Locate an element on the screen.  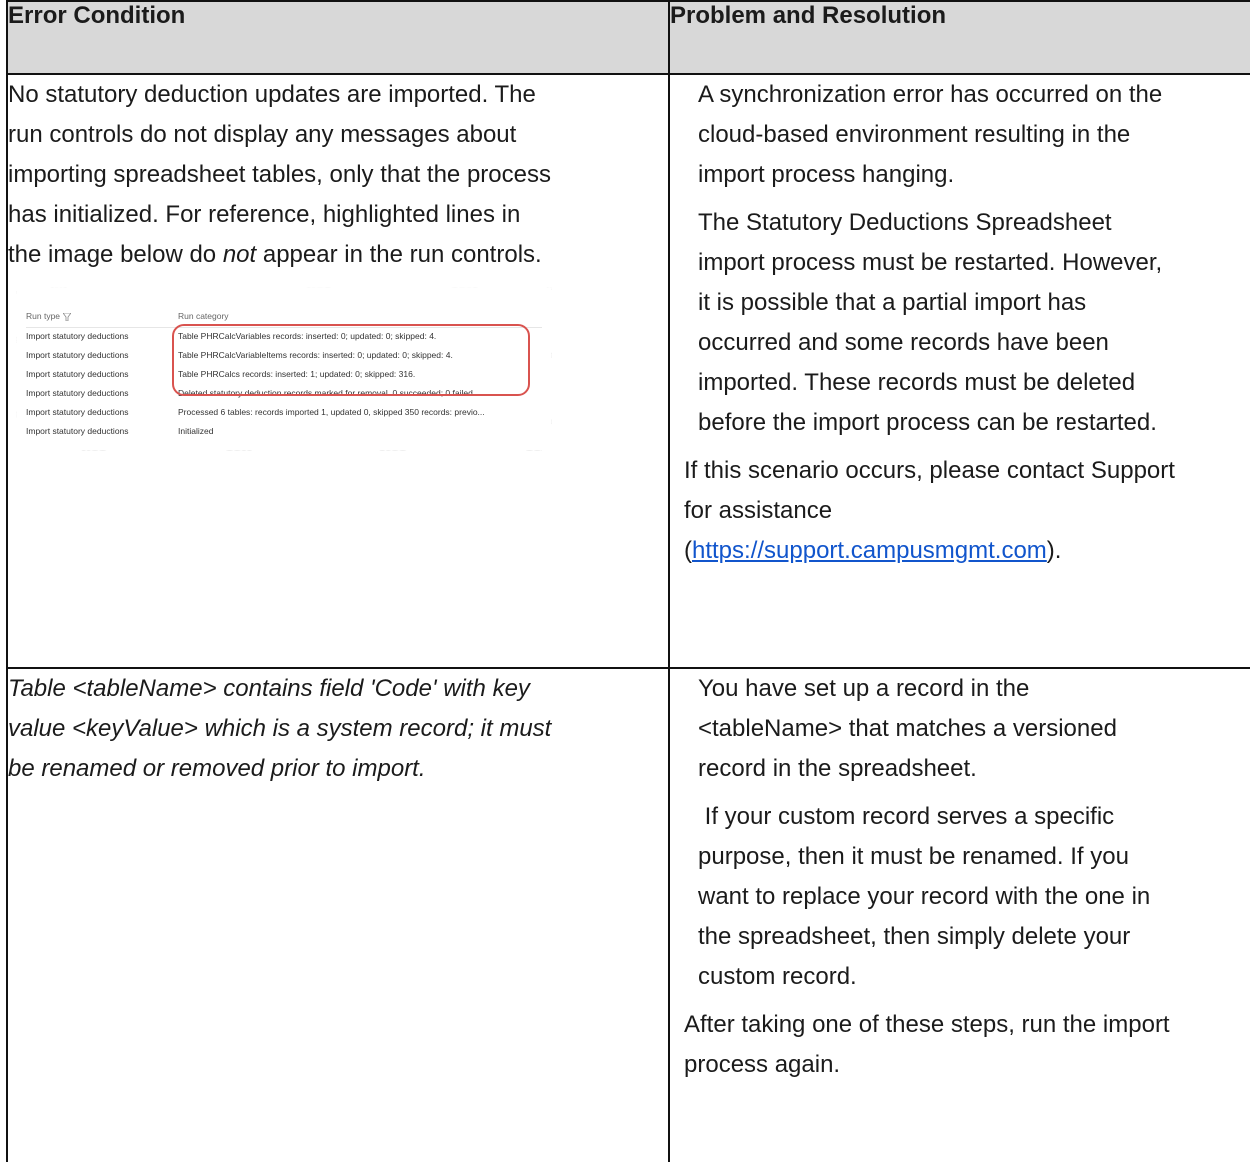
row1-right-line: it is possible that a partial import has is located at coordinates (892, 302).